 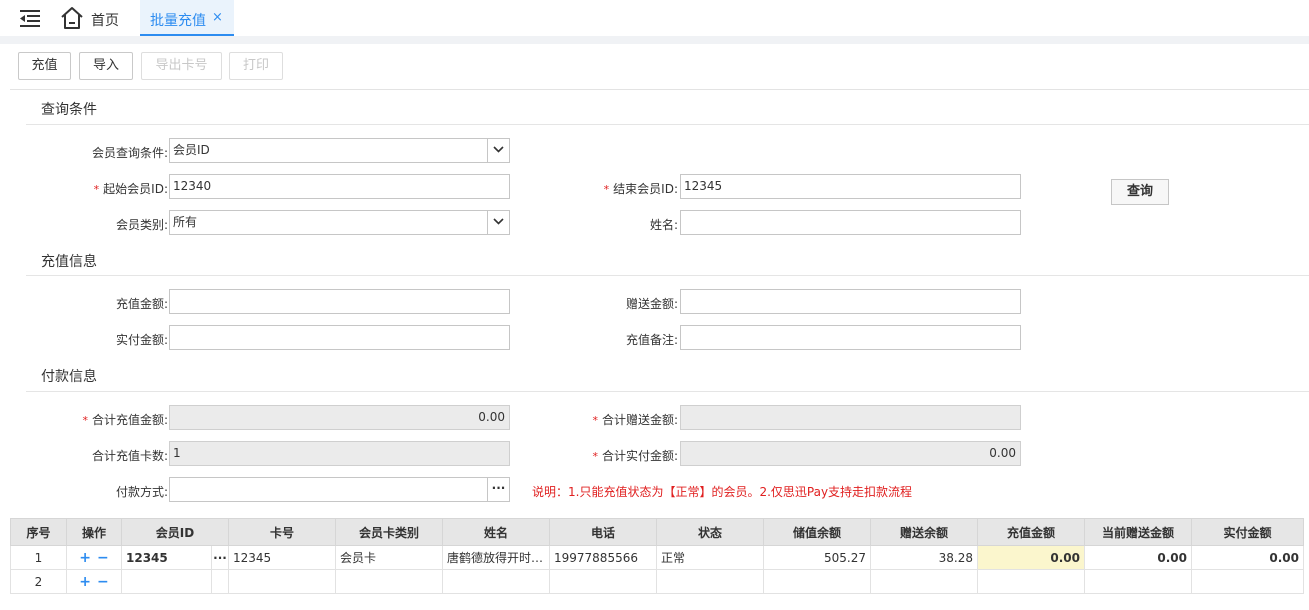 I want to click on start-member-id-label: * 起始会员ID:, so click(x=130, y=189).